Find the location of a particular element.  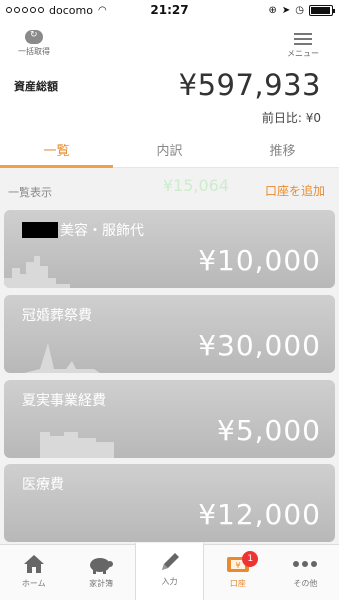

pencil-icon is located at coordinates (169, 562).